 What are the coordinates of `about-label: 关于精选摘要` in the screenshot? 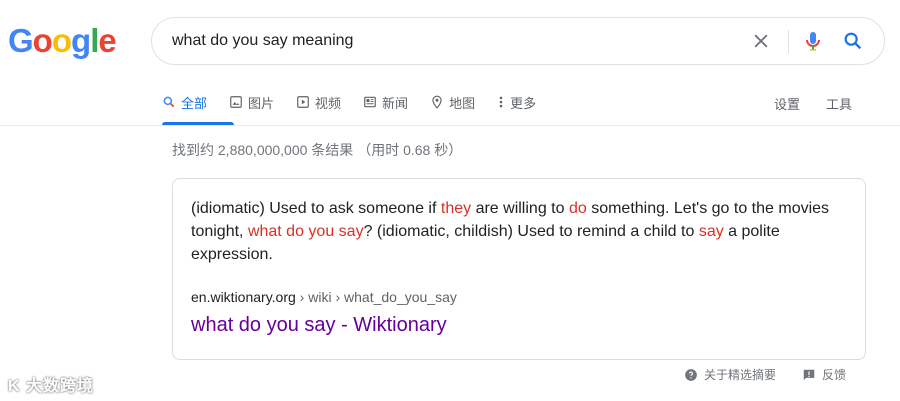 It's located at (739, 375).